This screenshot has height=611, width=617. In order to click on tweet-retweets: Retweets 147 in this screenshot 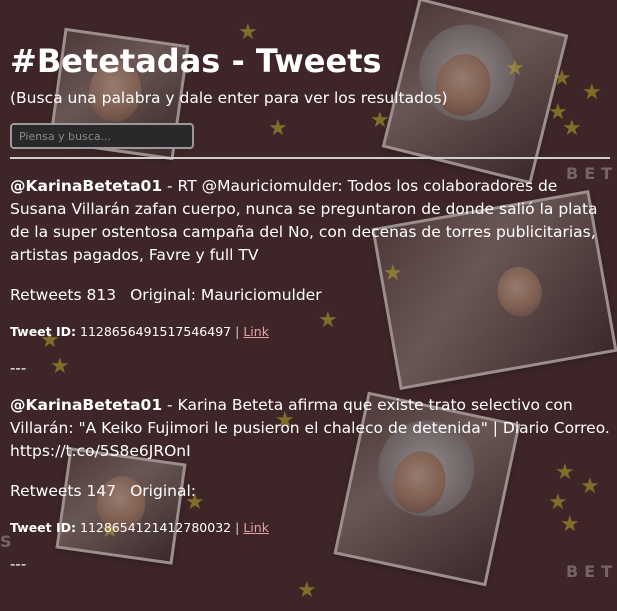, I will do `click(63, 491)`.